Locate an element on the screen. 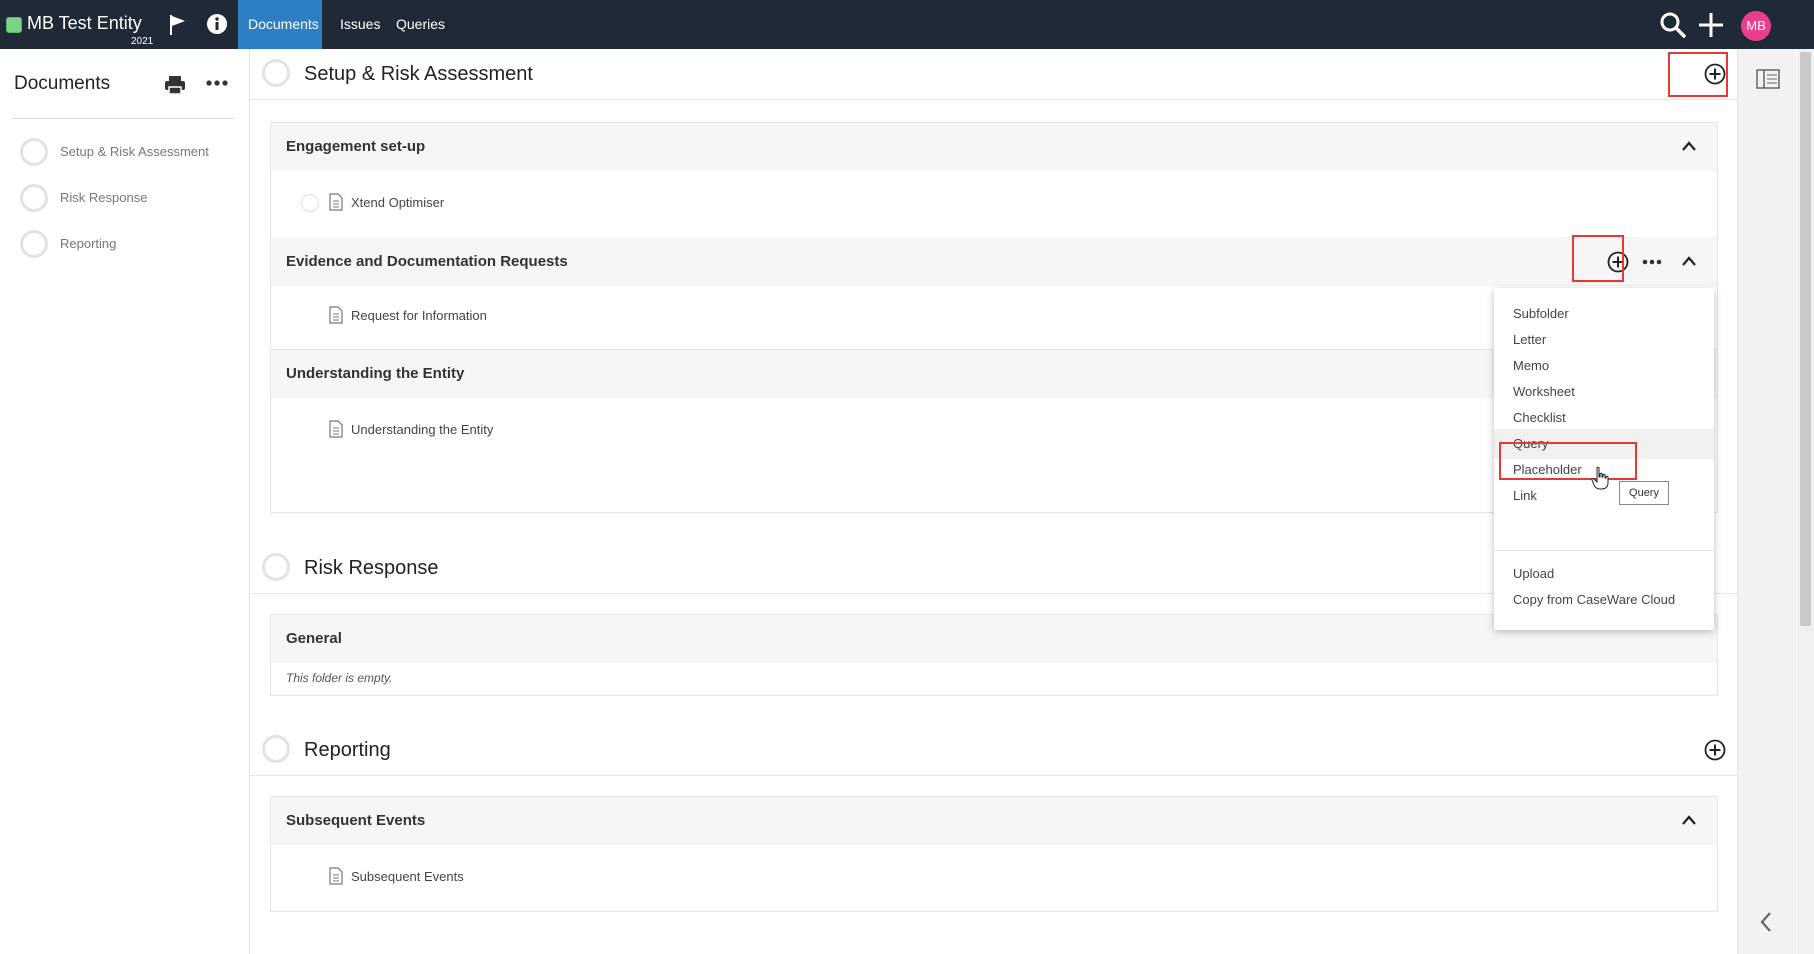  folder-title: General is located at coordinates (314, 638).